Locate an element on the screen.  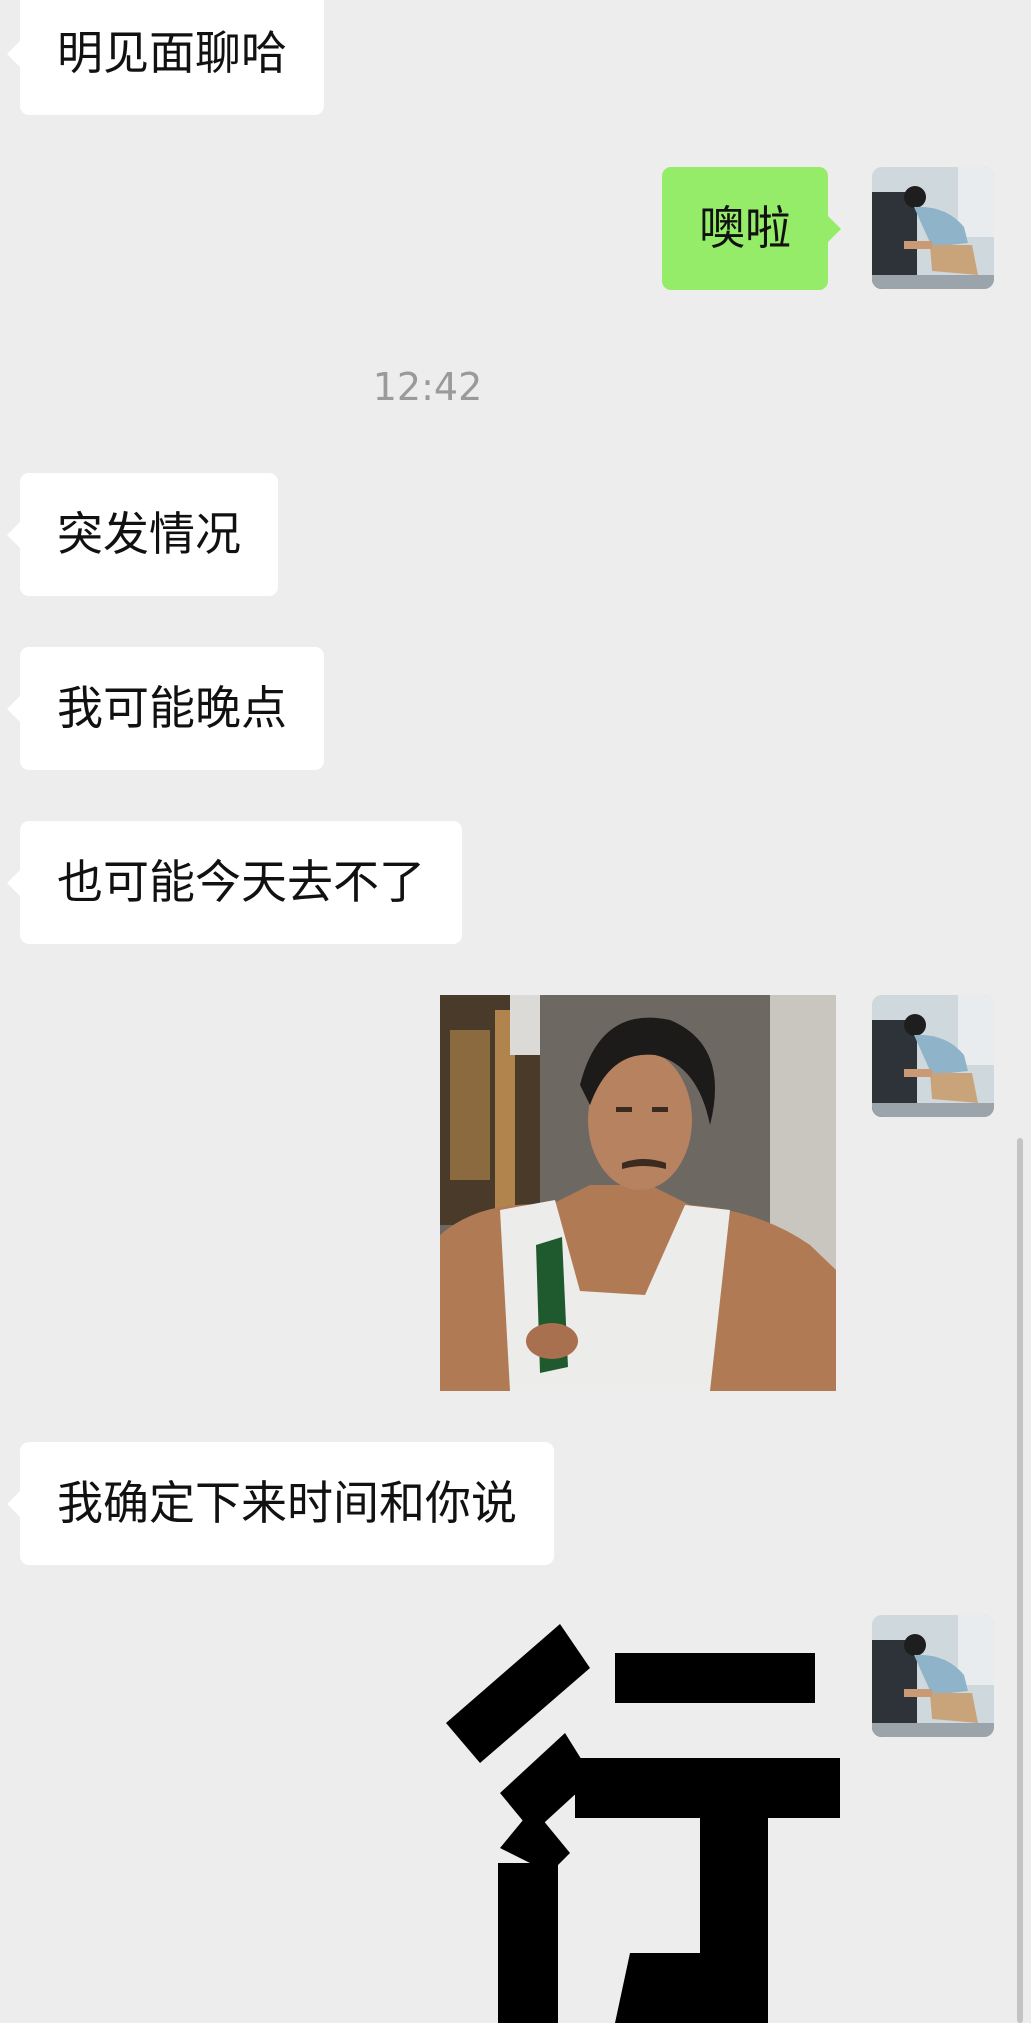
chat-scrollbar is located at coordinates (1020, 1580).